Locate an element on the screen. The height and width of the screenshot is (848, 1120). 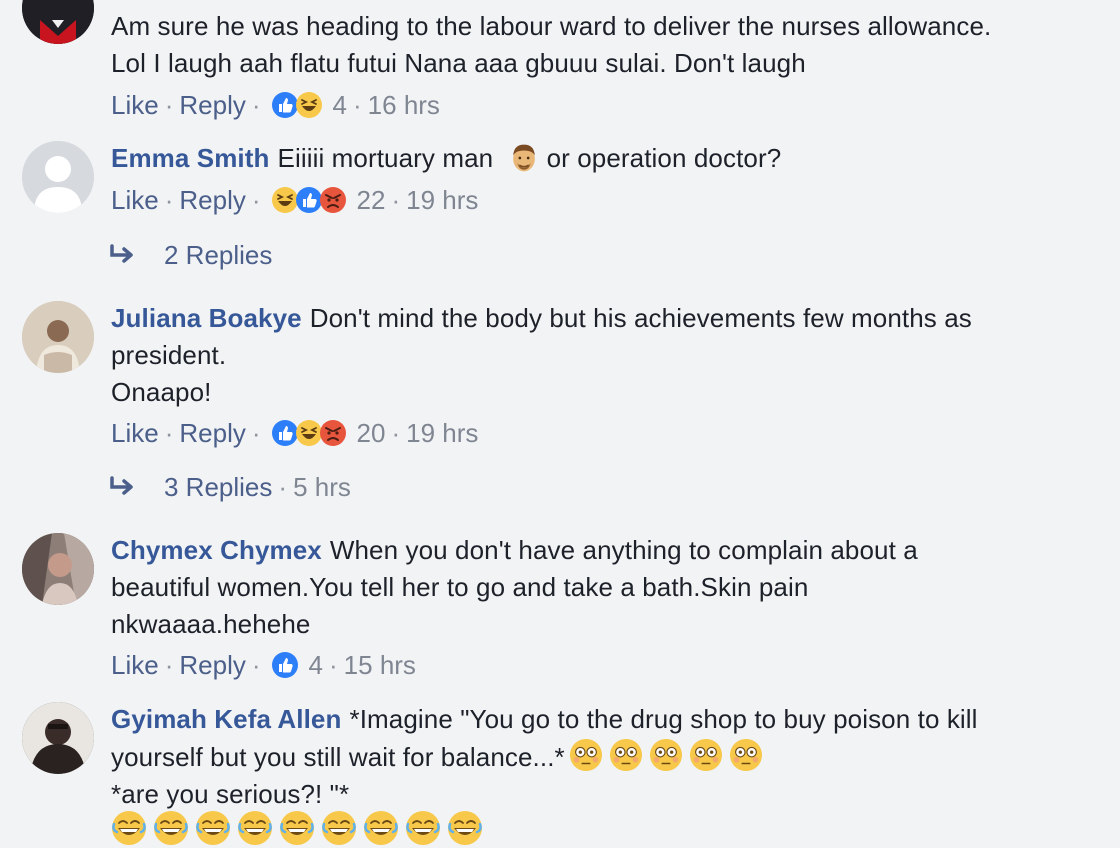
comment-timestamp: 16 hrs is located at coordinates (404, 105).